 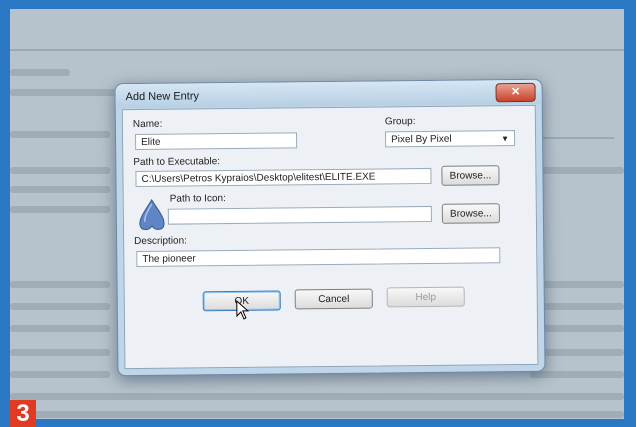 I want to click on close-icon: ✕, so click(x=515, y=92).